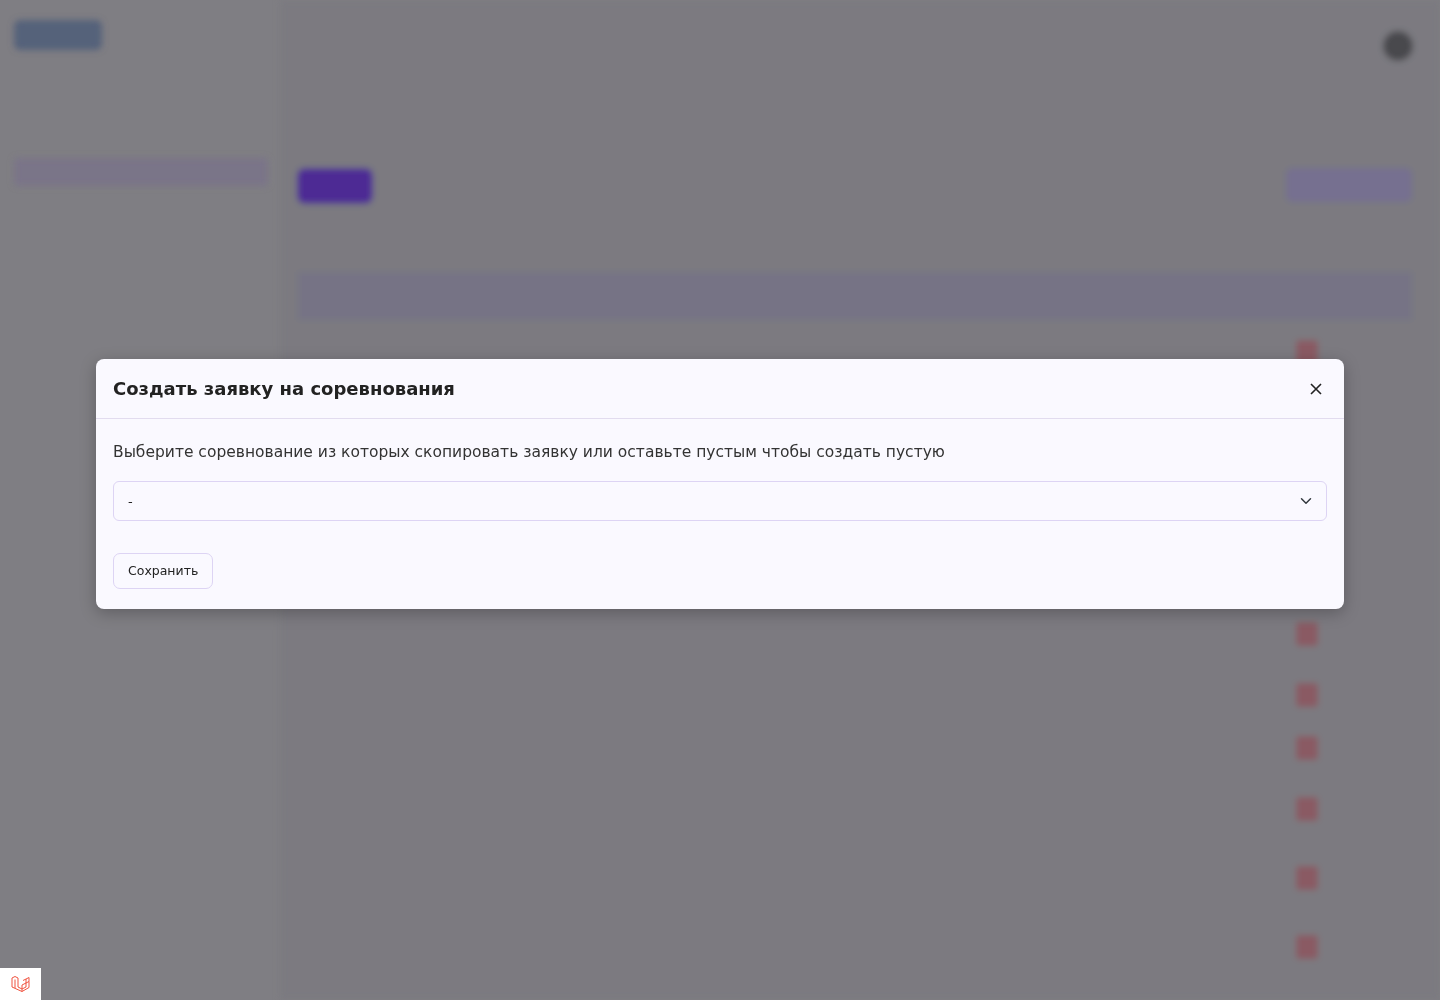 The width and height of the screenshot is (1440, 1000). What do you see at coordinates (284, 388) in the screenshot?
I see `modal-title: Создать заявку на соревнования` at bounding box center [284, 388].